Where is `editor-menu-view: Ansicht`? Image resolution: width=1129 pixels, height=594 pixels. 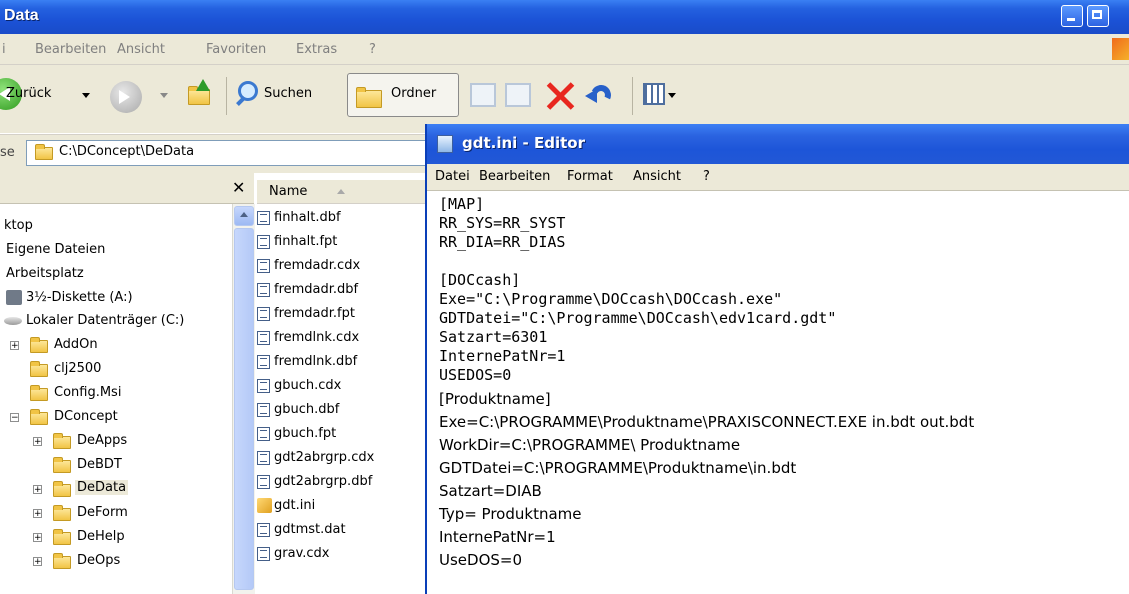 editor-menu-view: Ansicht is located at coordinates (657, 176).